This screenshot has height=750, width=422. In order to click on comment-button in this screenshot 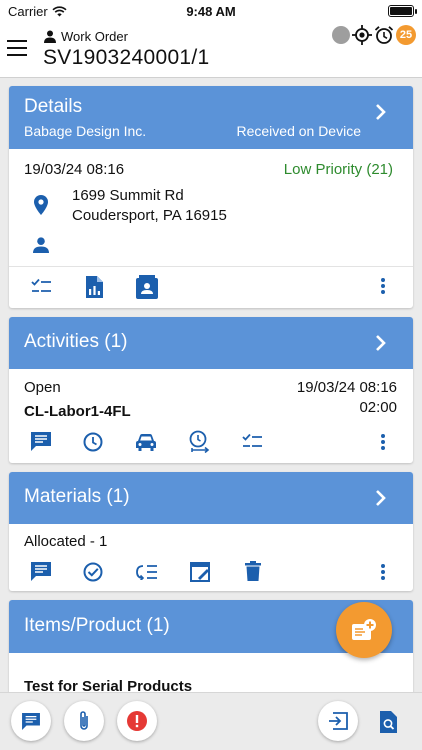, I will do `click(31, 721)`.